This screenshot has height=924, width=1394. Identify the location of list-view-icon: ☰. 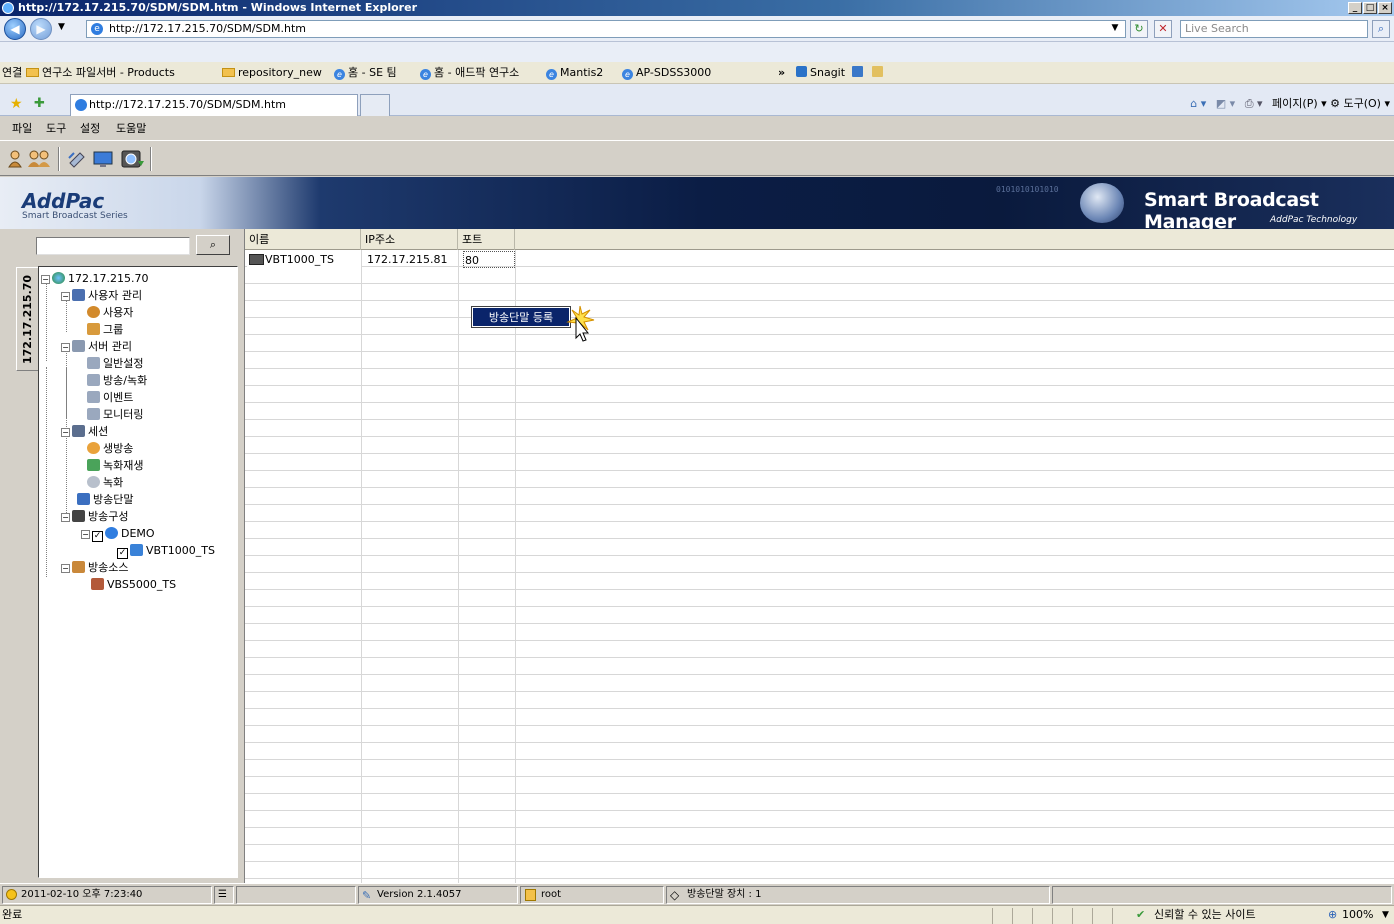
(224, 895).